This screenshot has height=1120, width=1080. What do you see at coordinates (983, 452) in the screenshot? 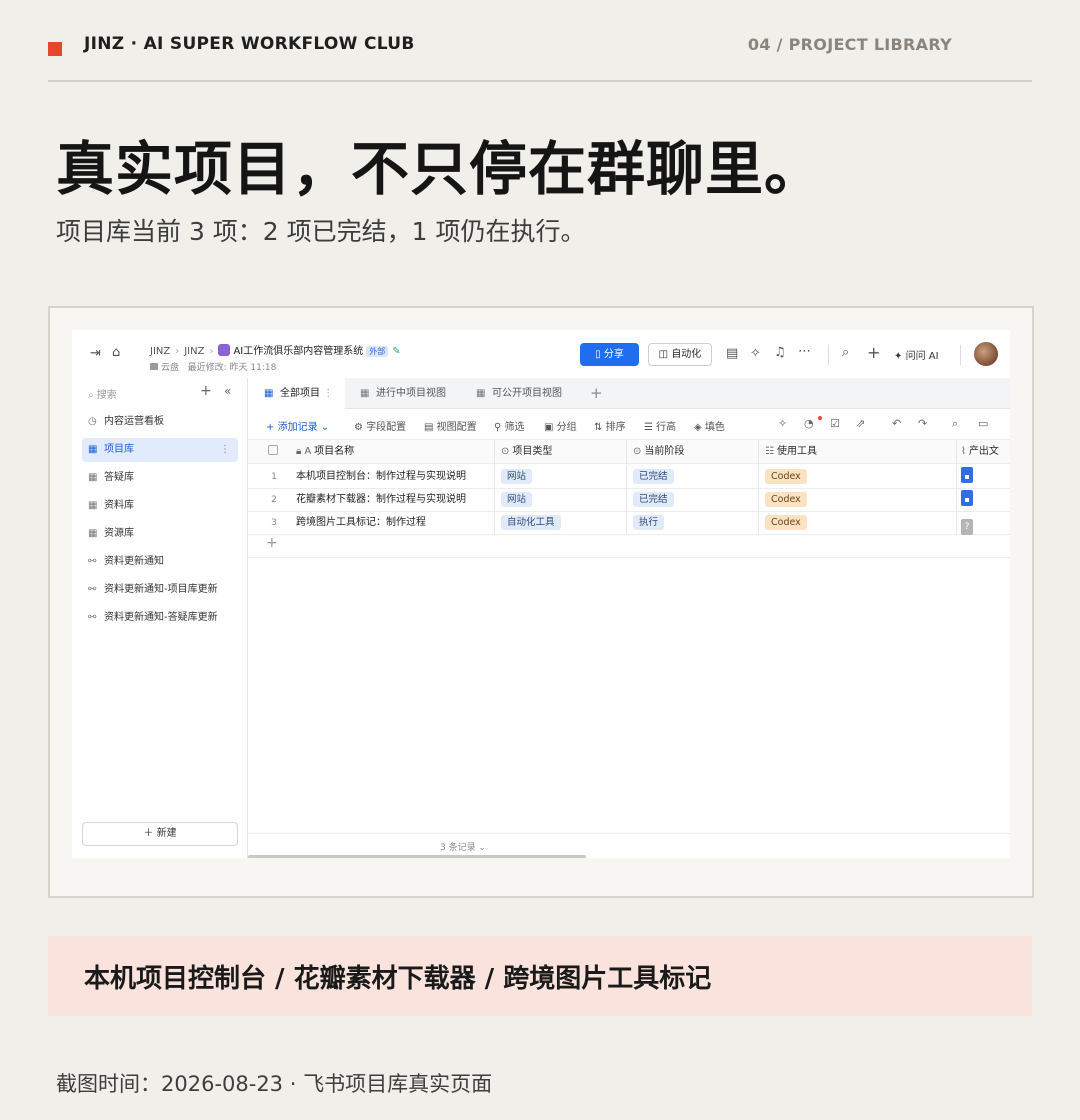
I see `column-header-doc: ⌇ 产出文` at bounding box center [983, 452].